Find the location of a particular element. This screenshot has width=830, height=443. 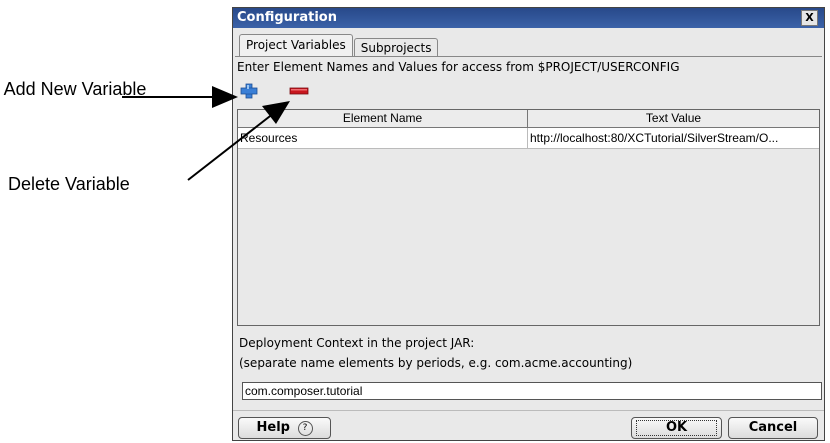

table-header: Element Name Text Value is located at coordinates (528, 119).